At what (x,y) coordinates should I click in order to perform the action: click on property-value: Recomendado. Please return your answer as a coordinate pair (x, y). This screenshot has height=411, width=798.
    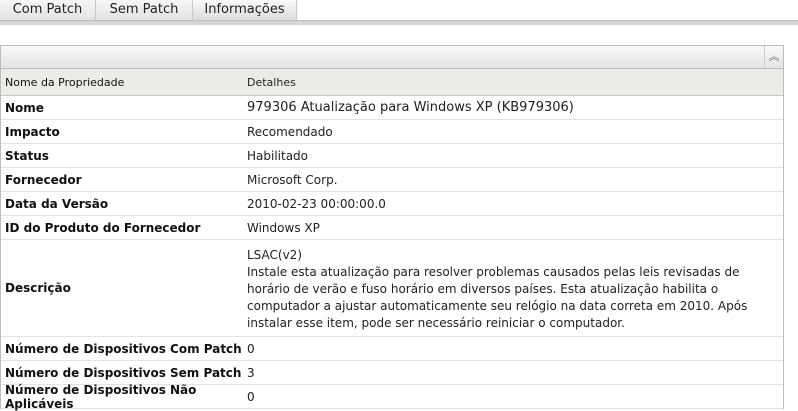
    Looking at the image, I should click on (290, 131).